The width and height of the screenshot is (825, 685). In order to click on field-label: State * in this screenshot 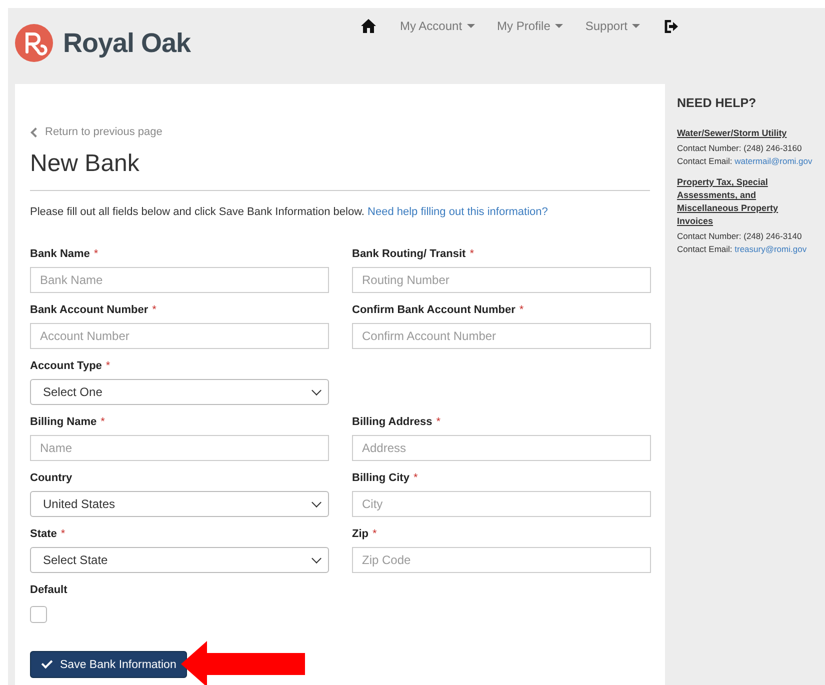, I will do `click(48, 535)`.